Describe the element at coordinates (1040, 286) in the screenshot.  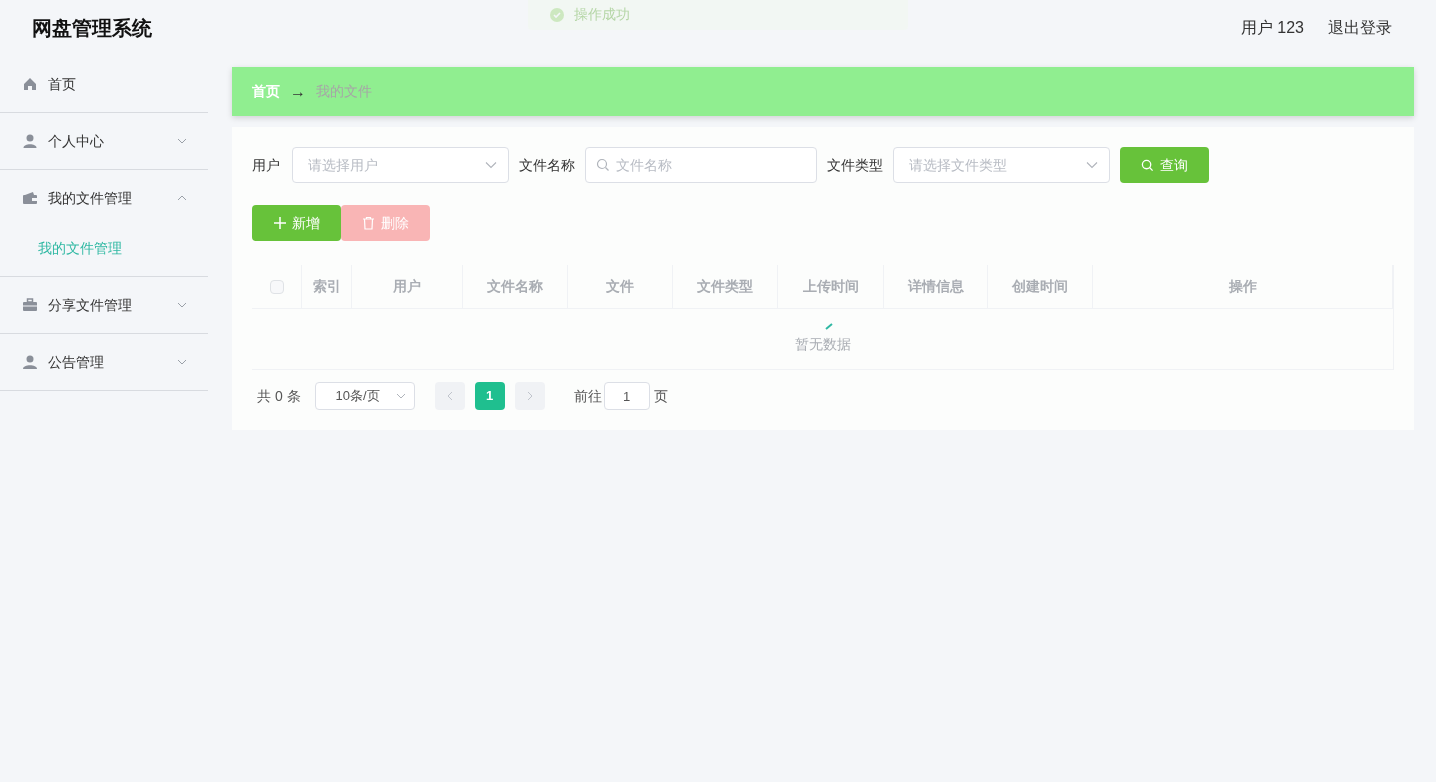
I see `column-header: 创建时间` at that location.